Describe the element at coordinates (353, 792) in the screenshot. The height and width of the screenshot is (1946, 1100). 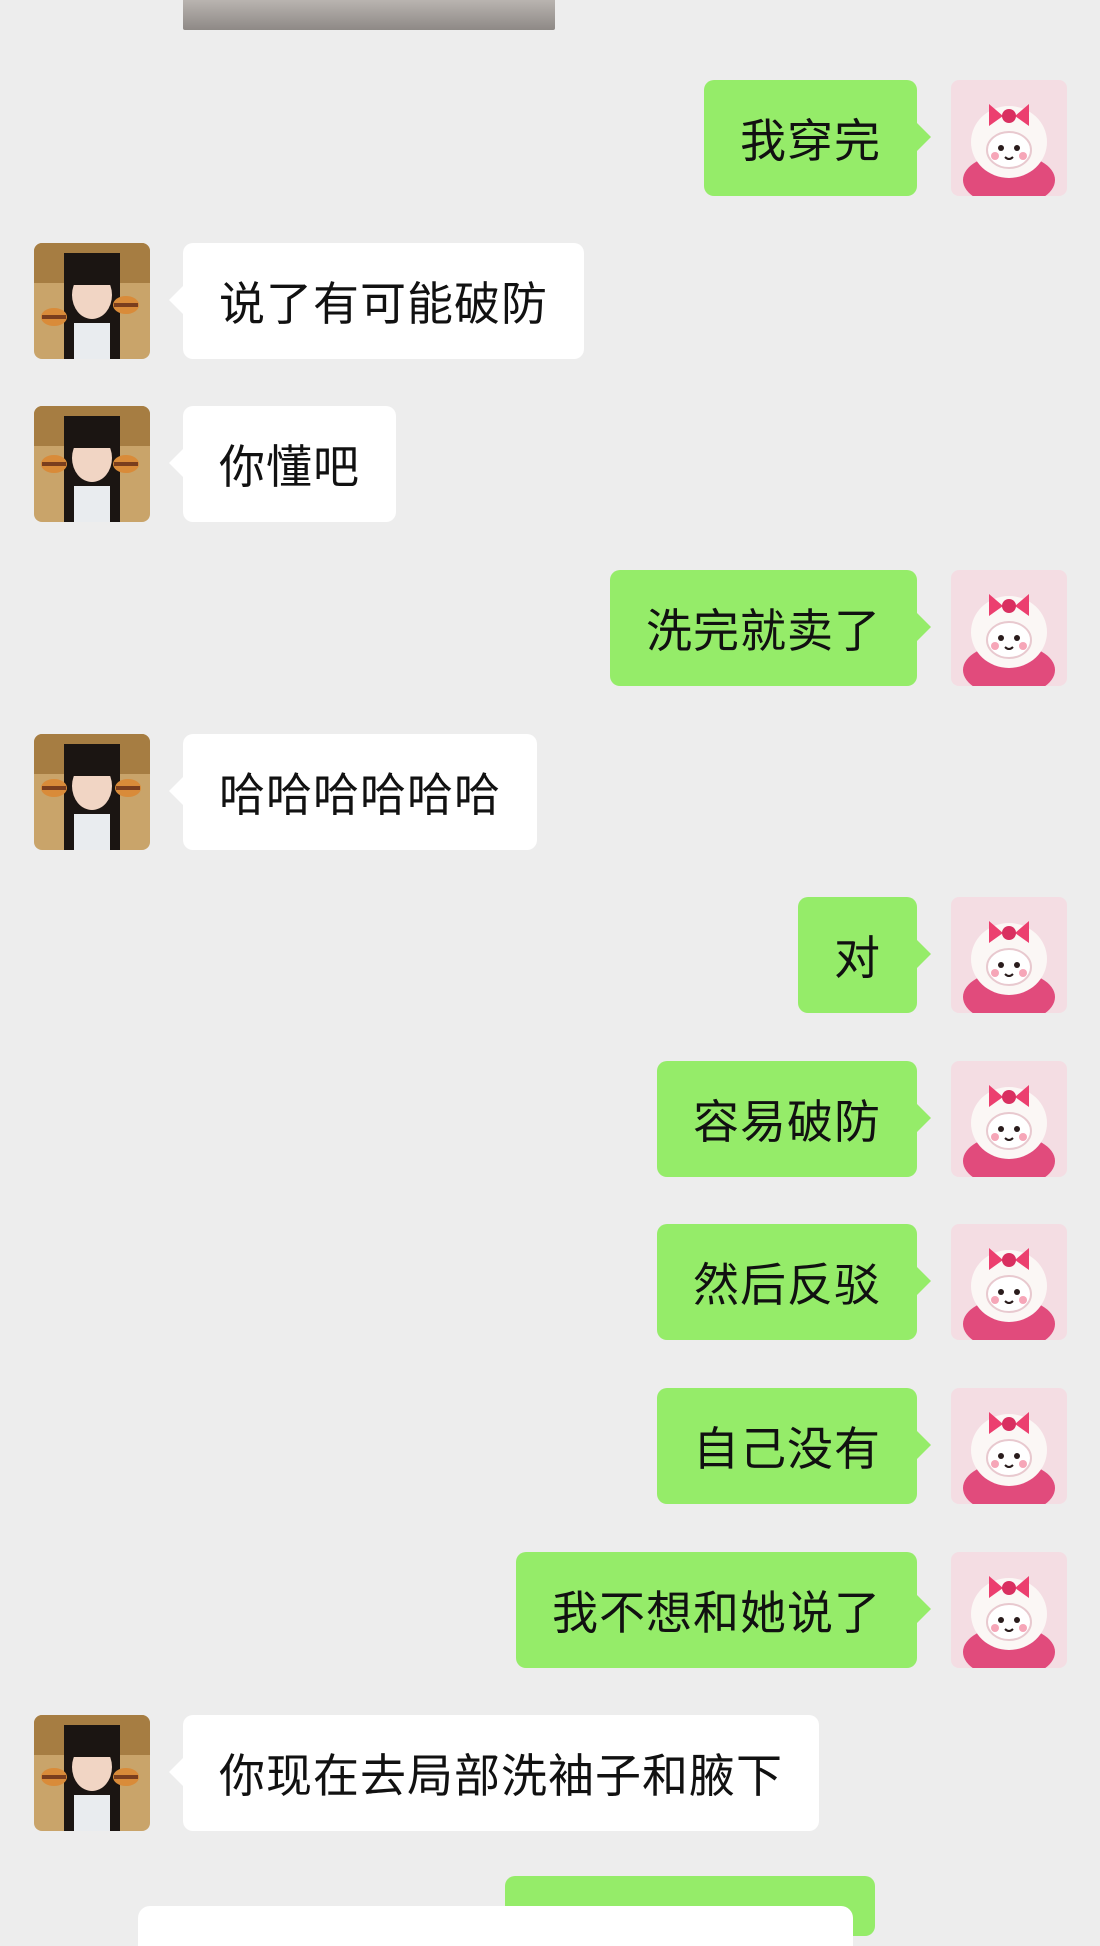
I see `incoming-message: 哈哈哈哈哈哈` at that location.